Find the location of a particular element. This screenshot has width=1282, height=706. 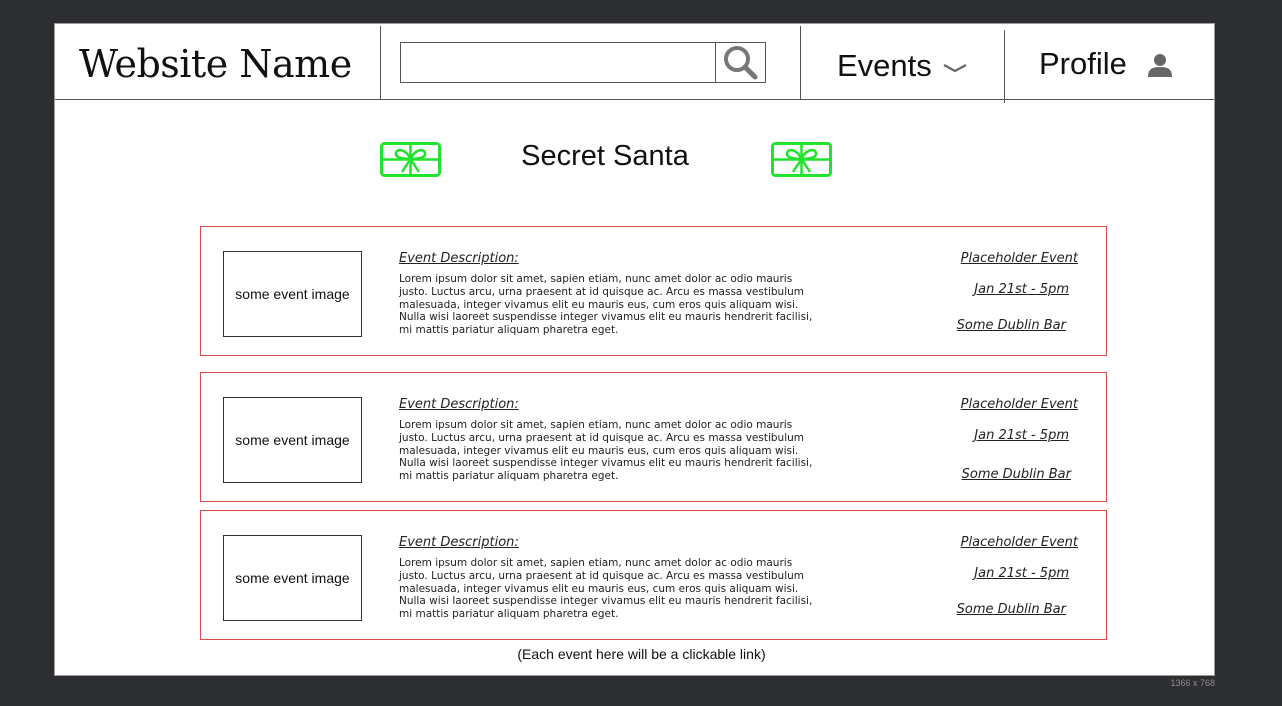

events-menu: Events is located at coordinates (902, 66).